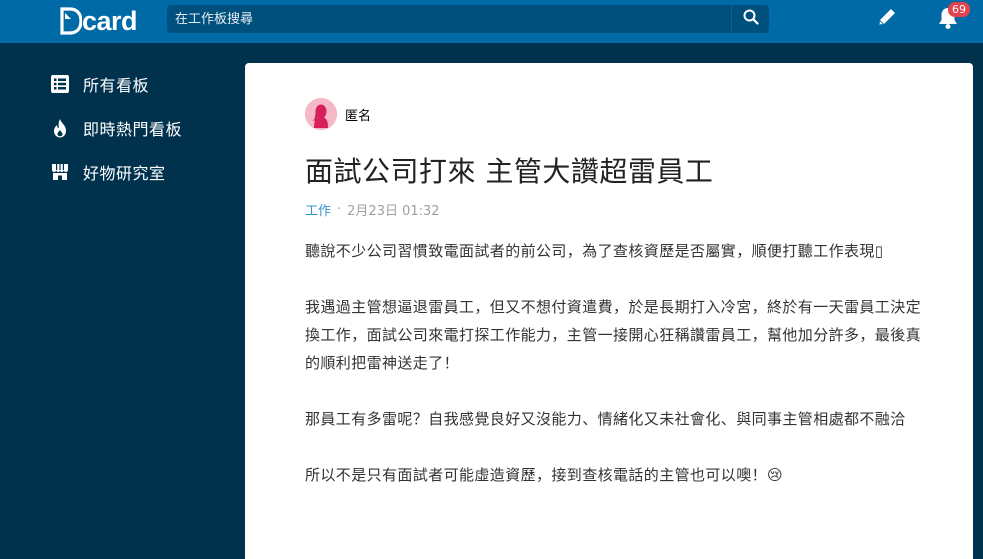 The image size is (983, 559). I want to click on sidebar-item-trending-boards: 即時熱門看板, so click(116, 128).